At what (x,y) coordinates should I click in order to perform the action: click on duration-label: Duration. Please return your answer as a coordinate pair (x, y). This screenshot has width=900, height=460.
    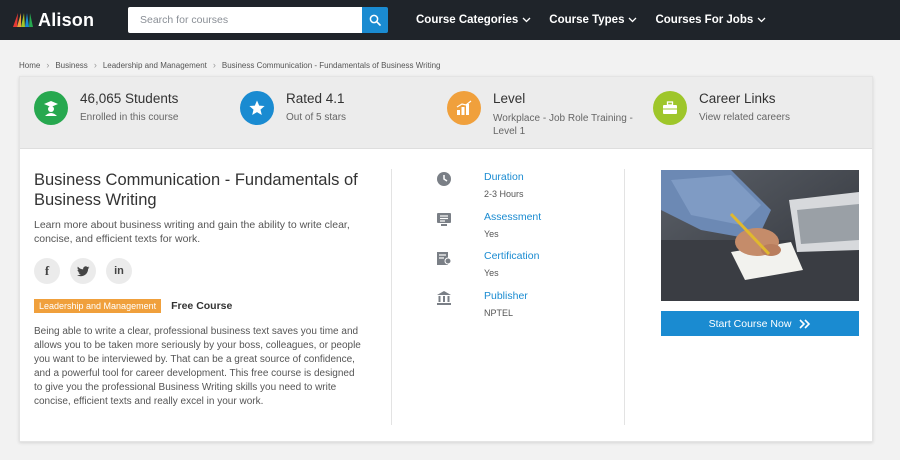
    Looking at the image, I should click on (504, 177).